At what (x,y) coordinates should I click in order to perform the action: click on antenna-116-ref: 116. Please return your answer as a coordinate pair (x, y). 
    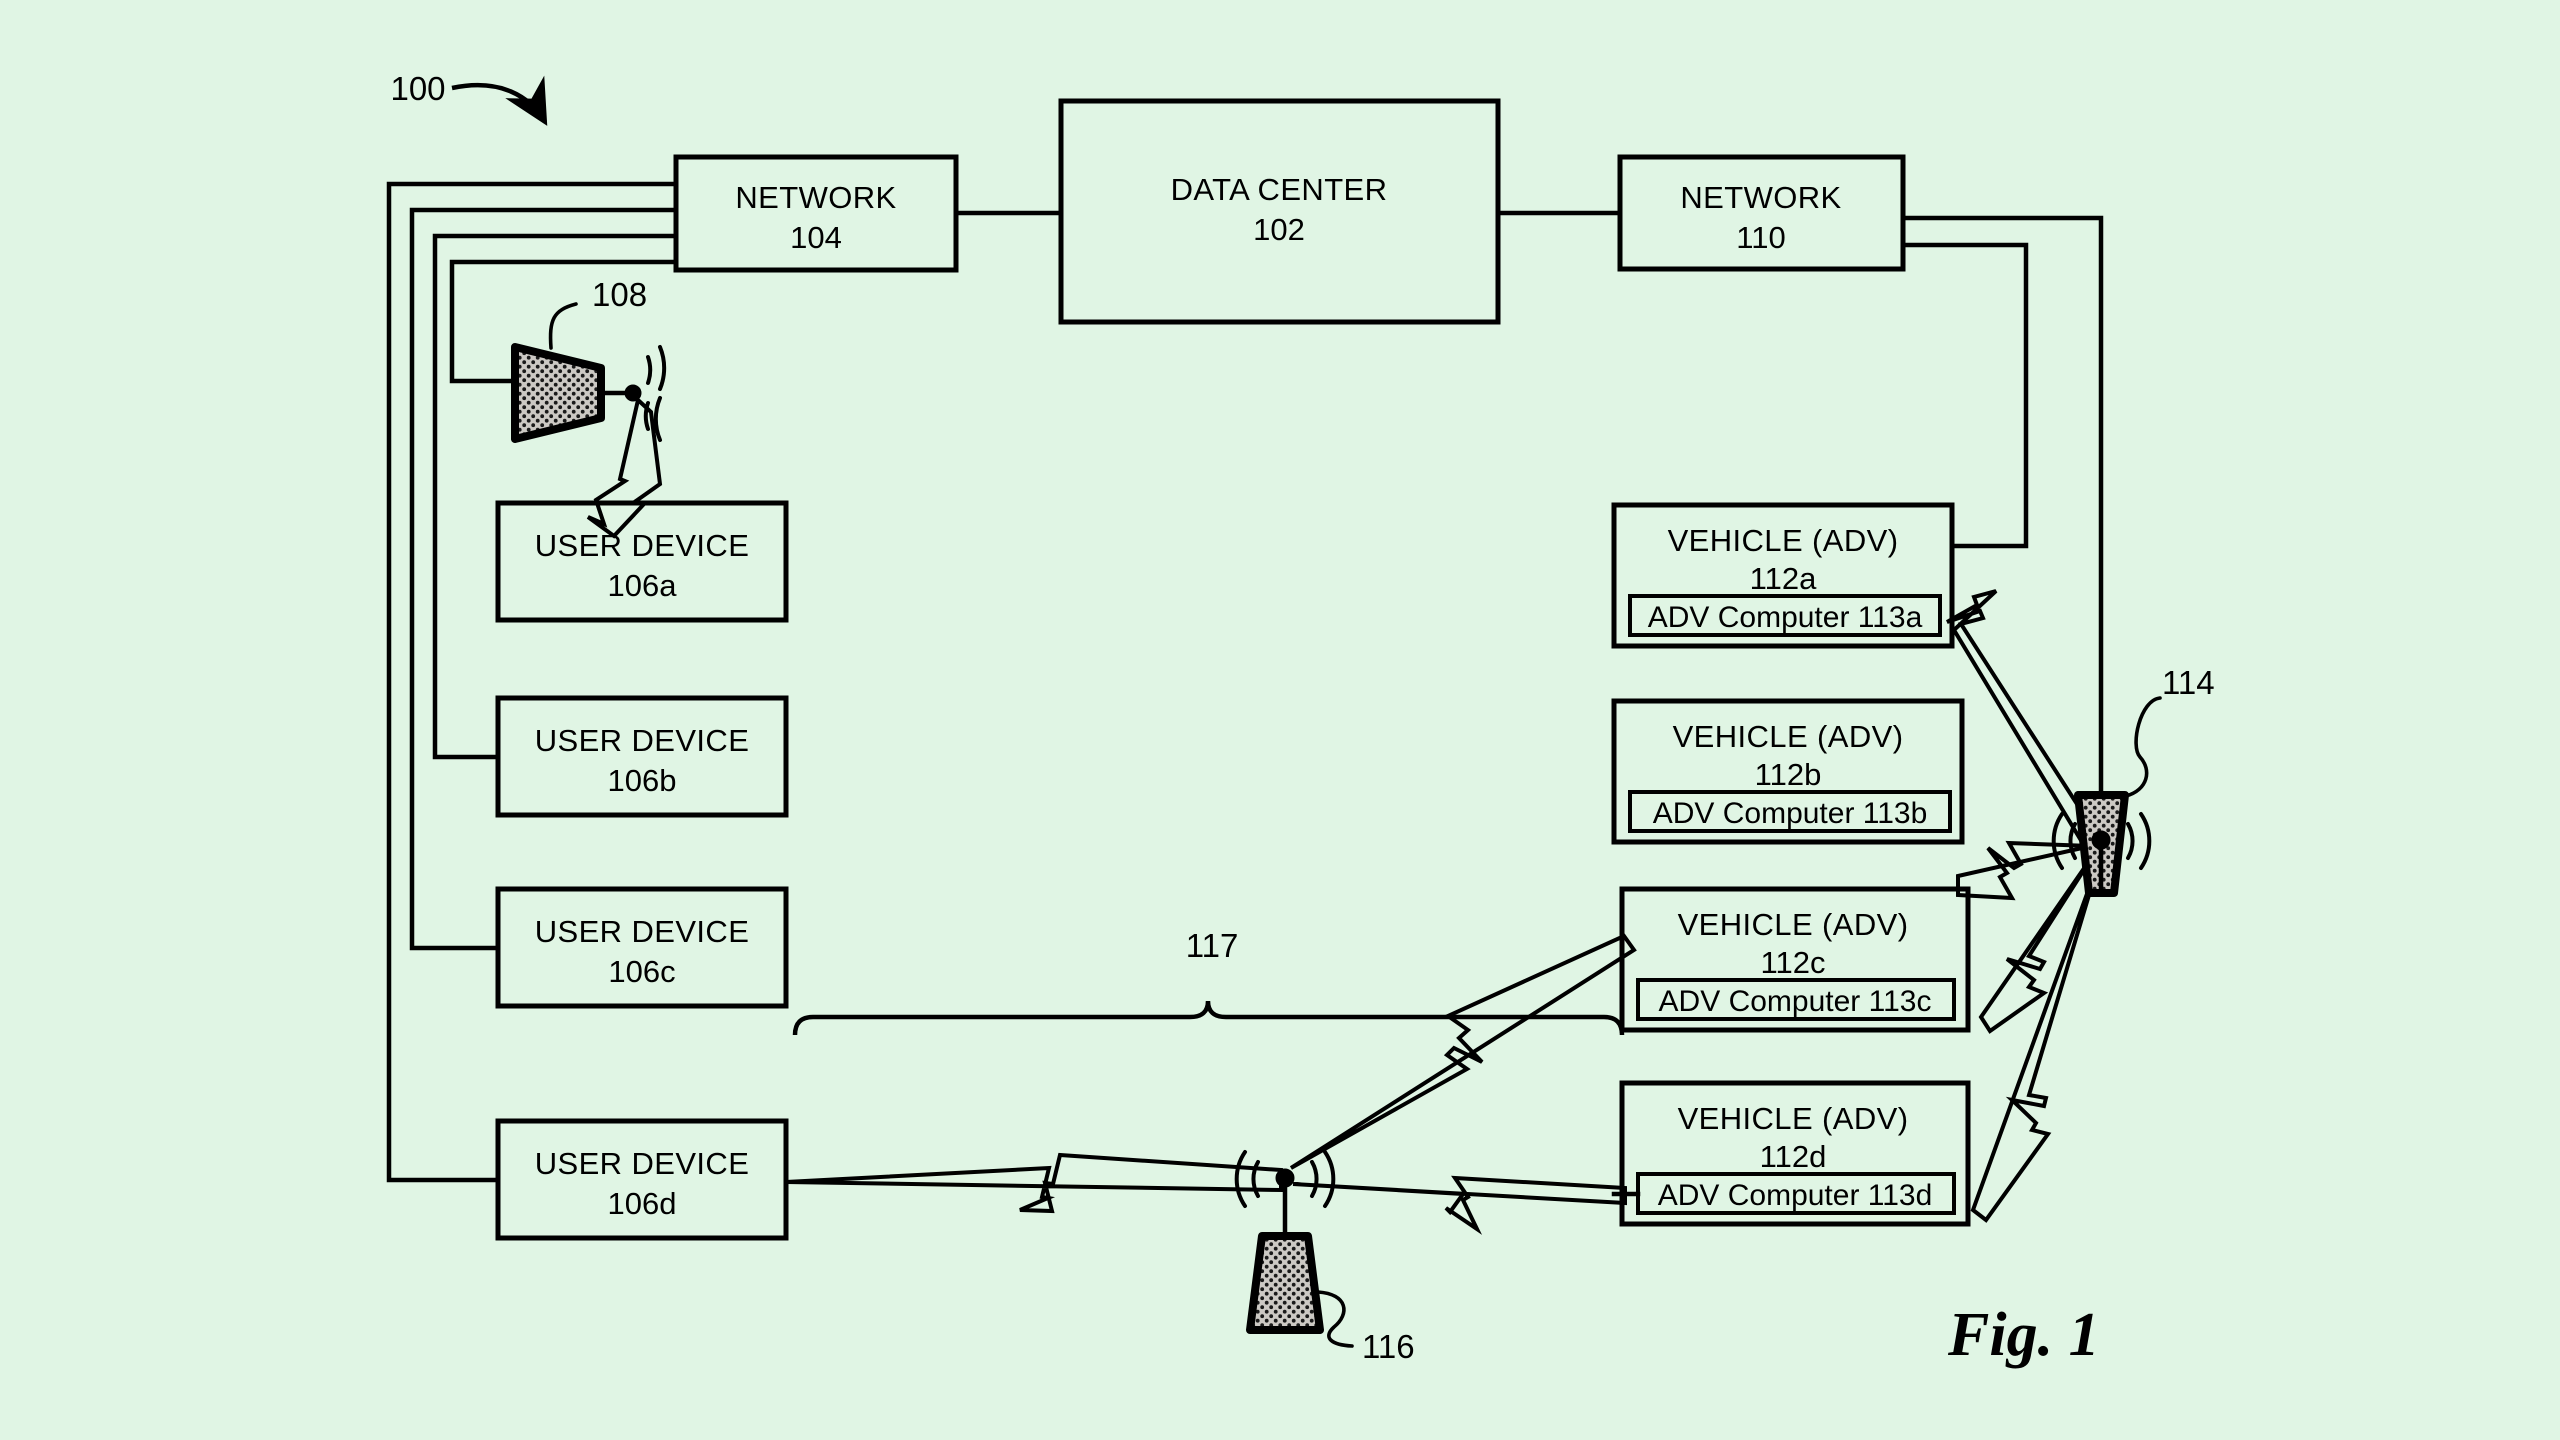
    Looking at the image, I should click on (1388, 1346).